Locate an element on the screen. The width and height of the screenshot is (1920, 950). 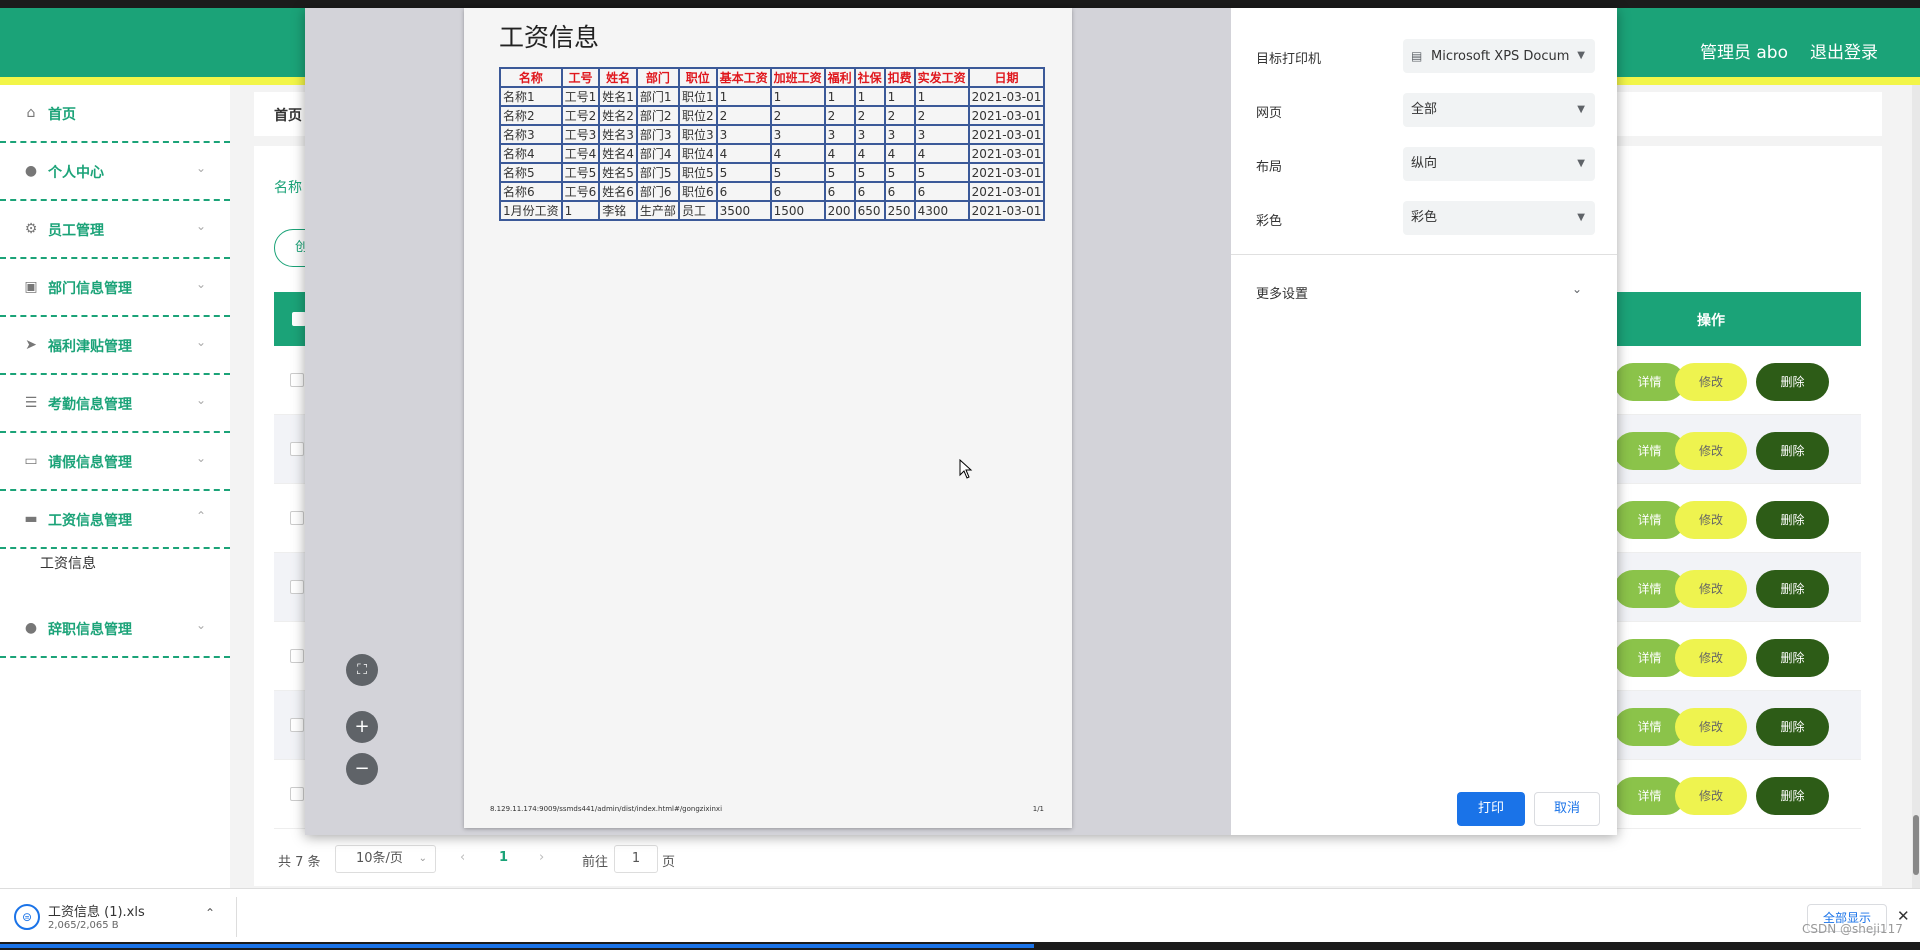
table-cell: 姓名5 is located at coordinates (618, 172).